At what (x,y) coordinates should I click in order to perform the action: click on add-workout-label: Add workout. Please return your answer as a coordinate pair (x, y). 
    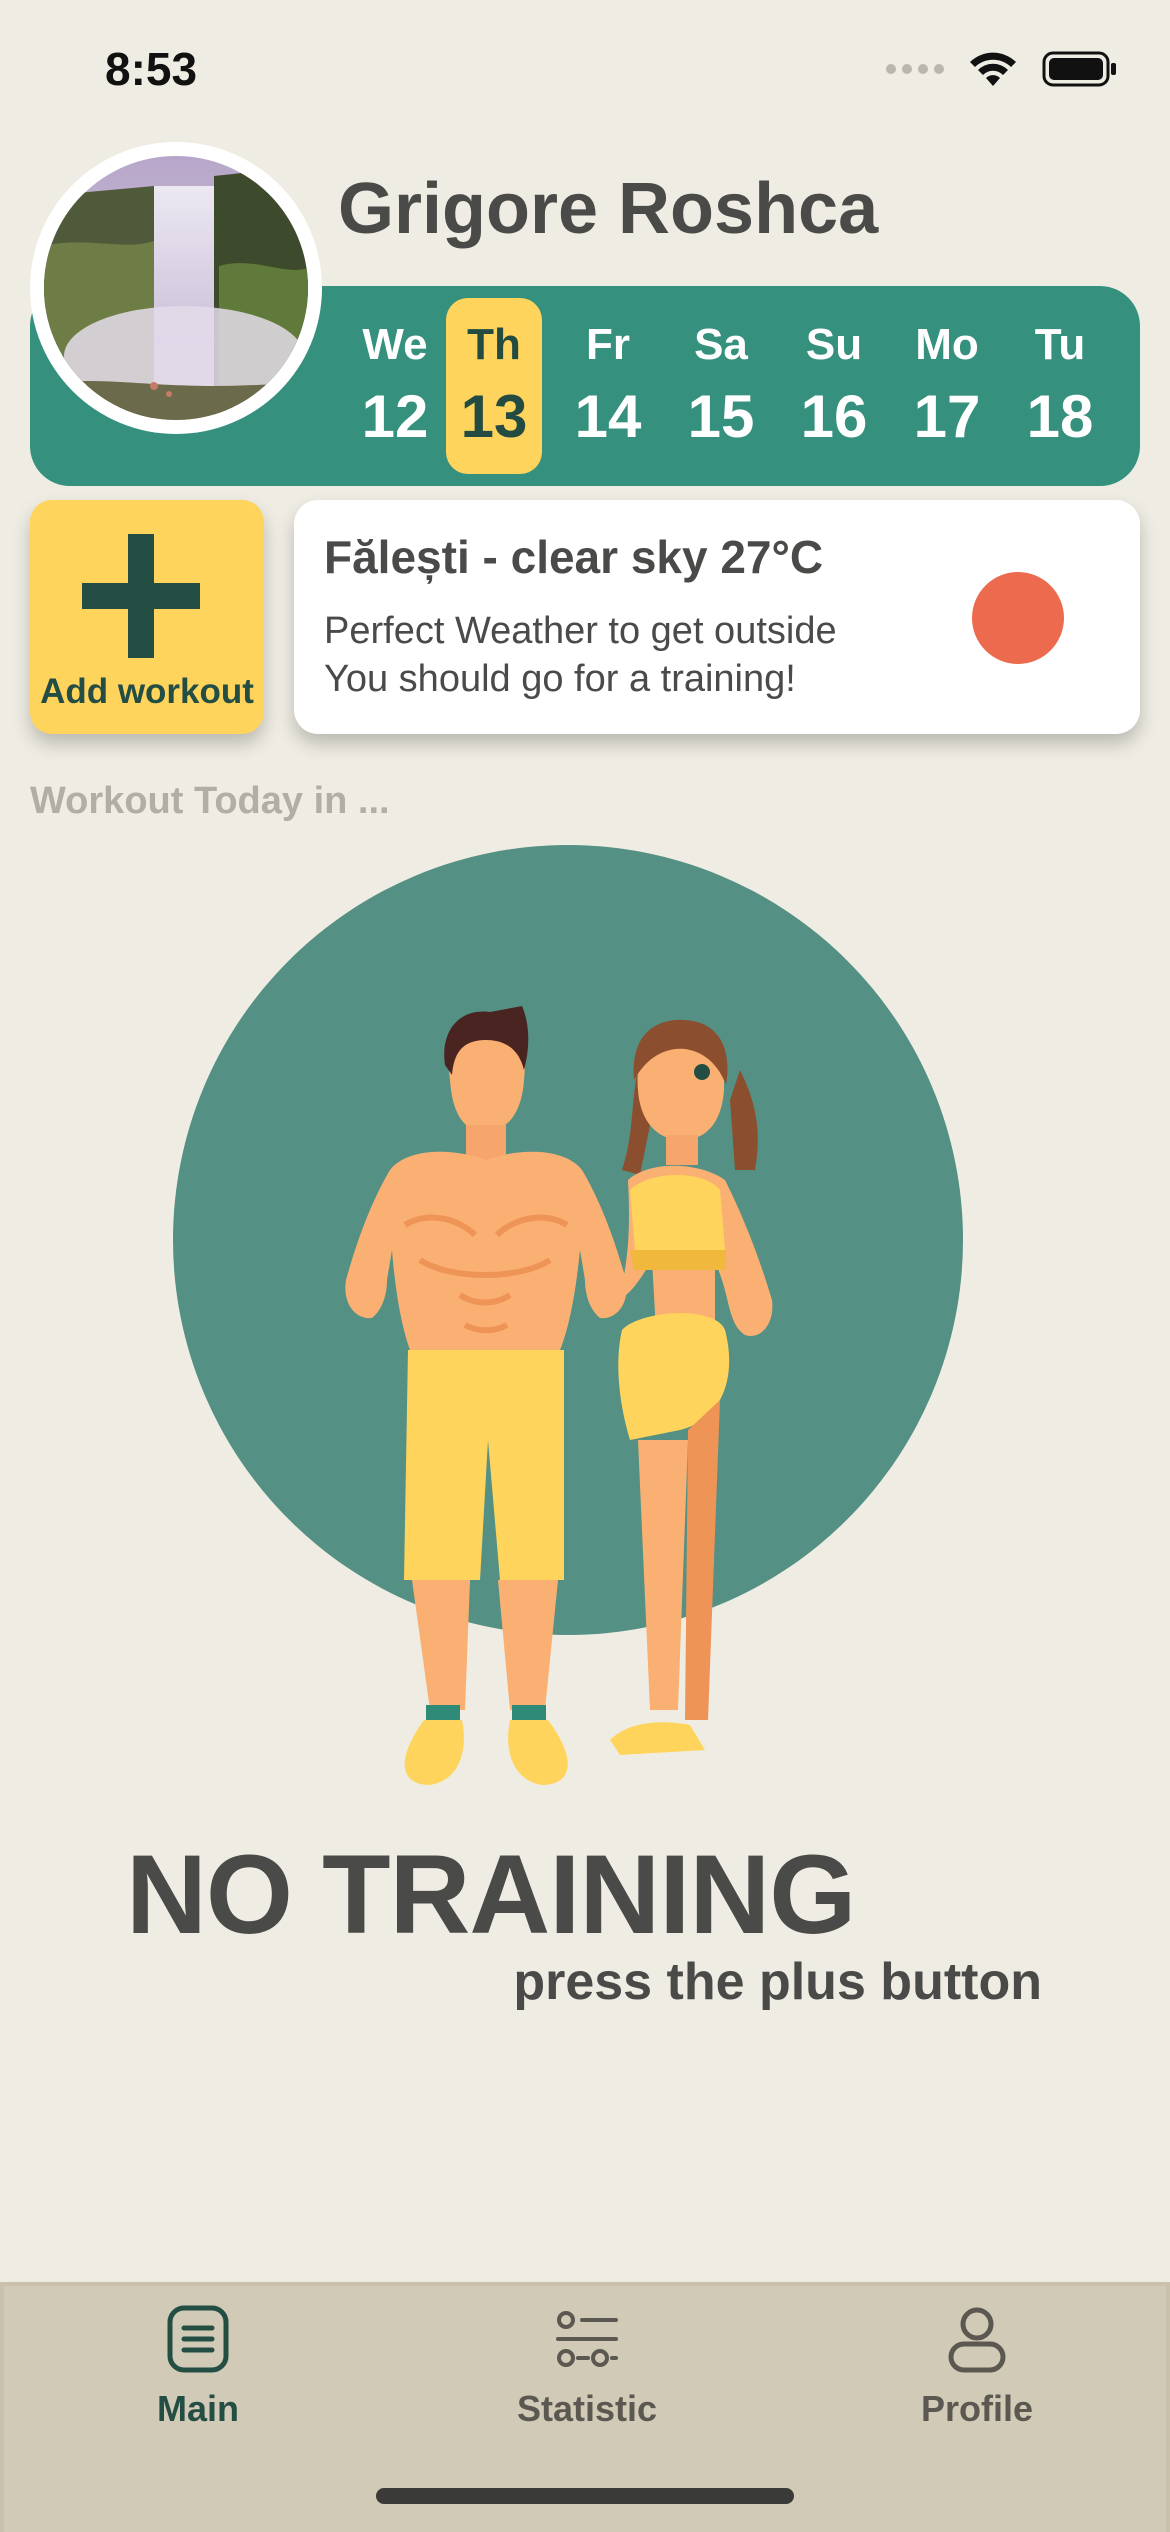
    Looking at the image, I should click on (147, 691).